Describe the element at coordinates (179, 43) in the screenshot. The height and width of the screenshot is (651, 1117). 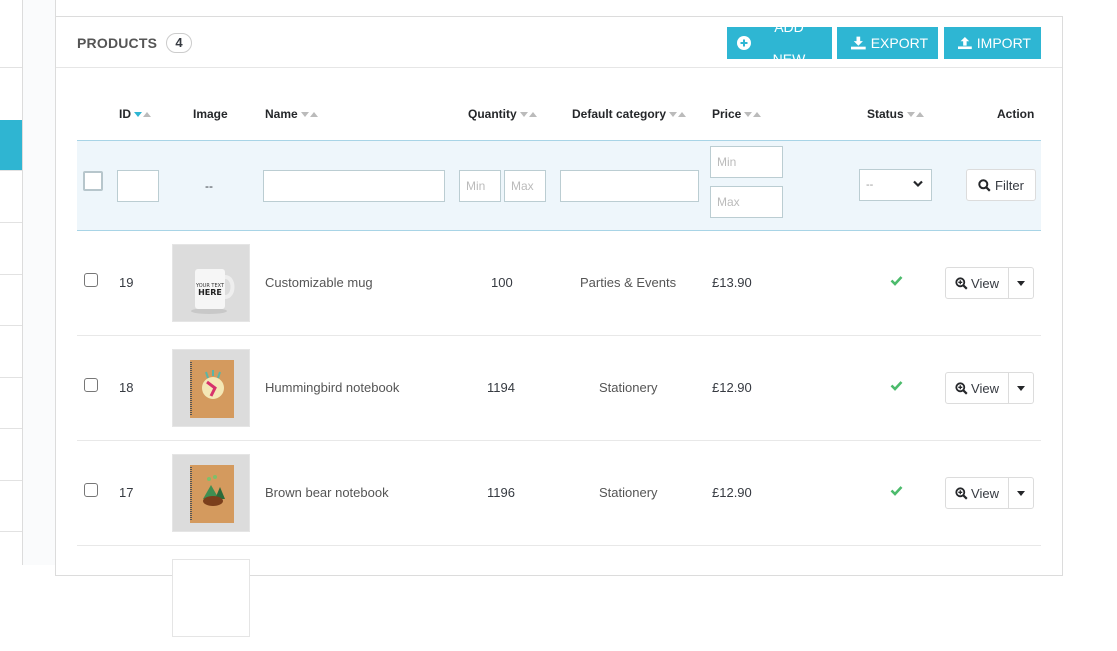
I see `product-count-badge: 4` at that location.